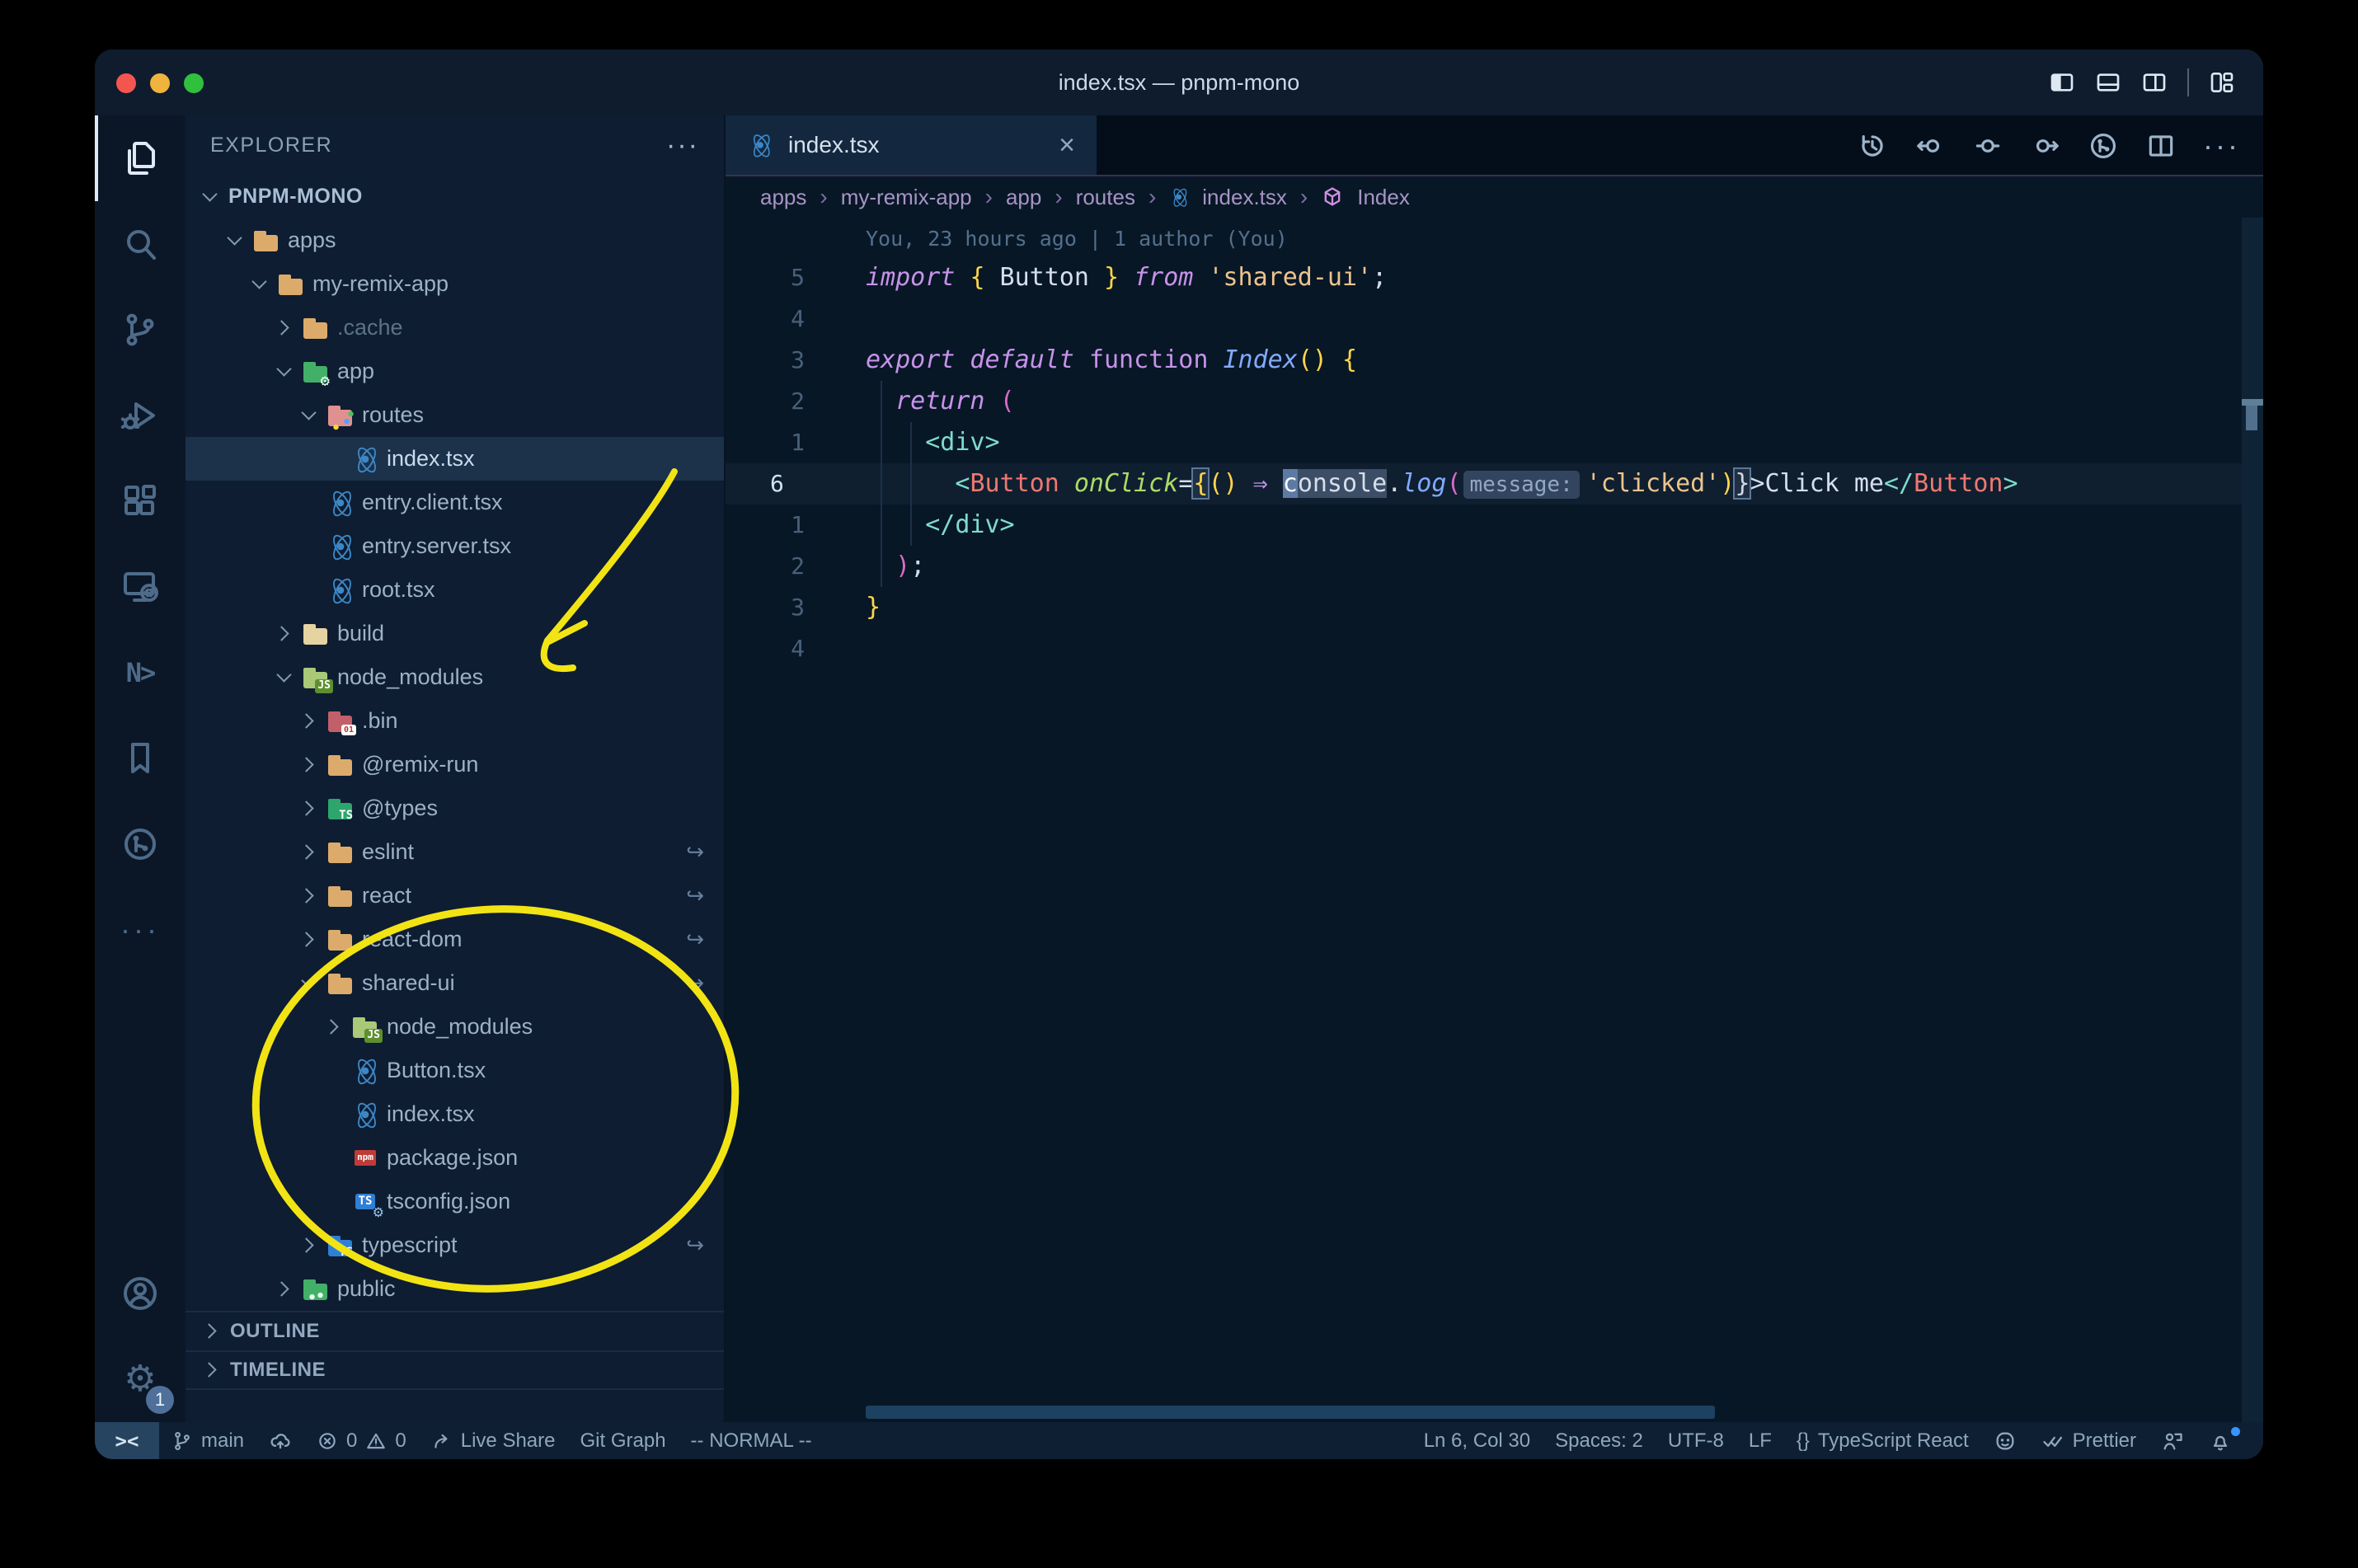 This screenshot has width=2358, height=1568. Describe the element at coordinates (455, 328) in the screenshot. I see `tree-row: .cache` at that location.